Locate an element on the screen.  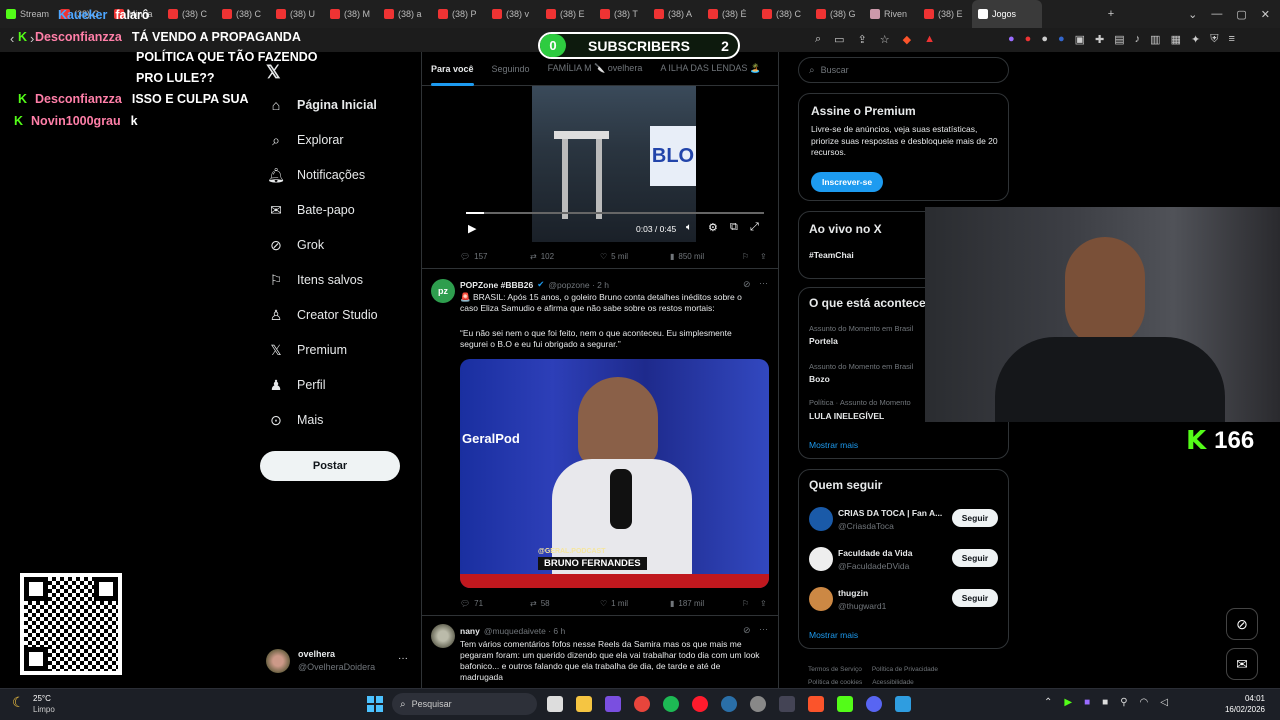
mic-icon: ⚲ is located at coordinates (1123, 702).